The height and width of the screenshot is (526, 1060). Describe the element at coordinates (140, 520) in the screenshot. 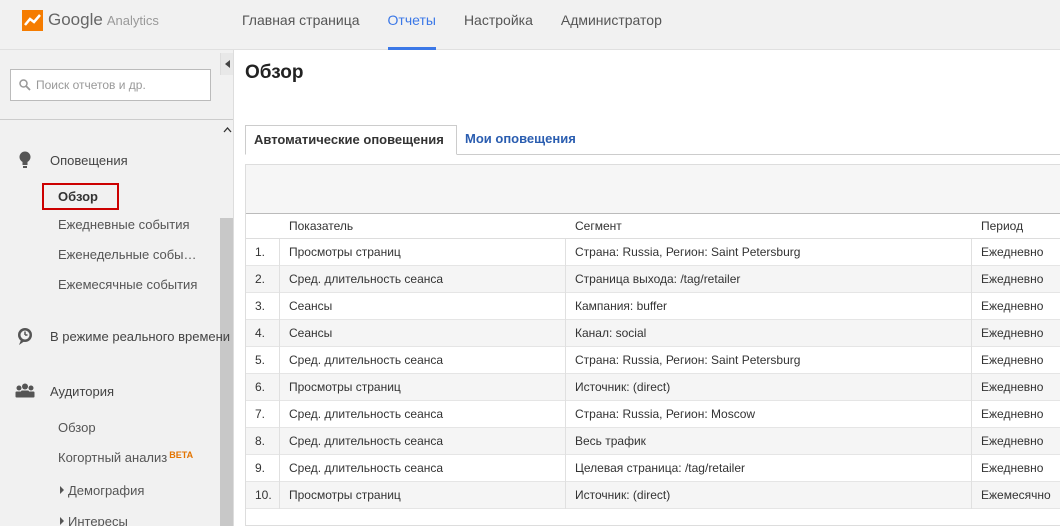

I see `sidebar-item-interests: Интересы` at that location.